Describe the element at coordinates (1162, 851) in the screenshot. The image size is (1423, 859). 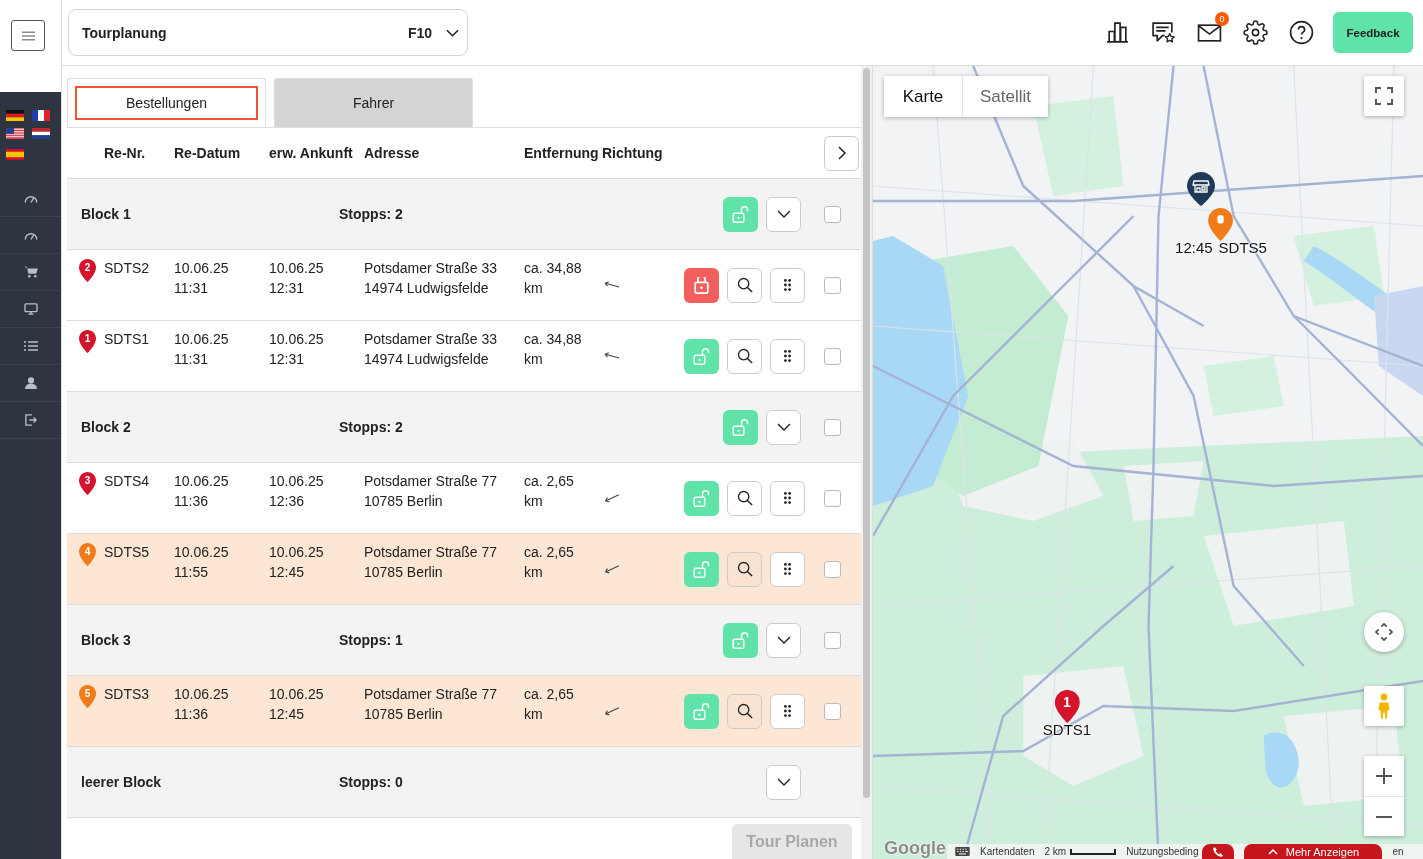
I see `terms-link: Nutzungsbeding` at that location.